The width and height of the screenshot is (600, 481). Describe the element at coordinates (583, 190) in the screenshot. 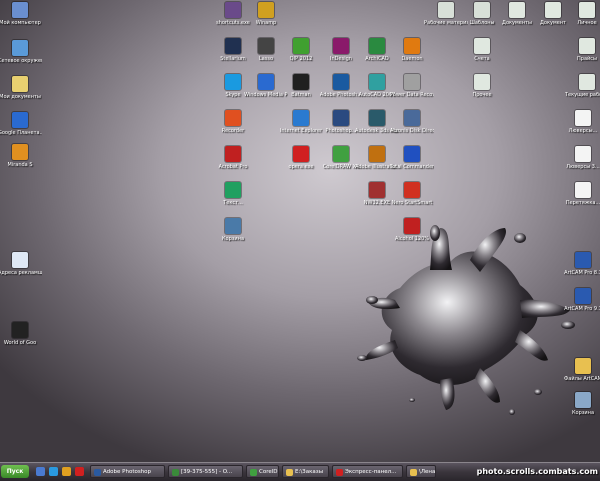

I see `img-c-icon` at that location.